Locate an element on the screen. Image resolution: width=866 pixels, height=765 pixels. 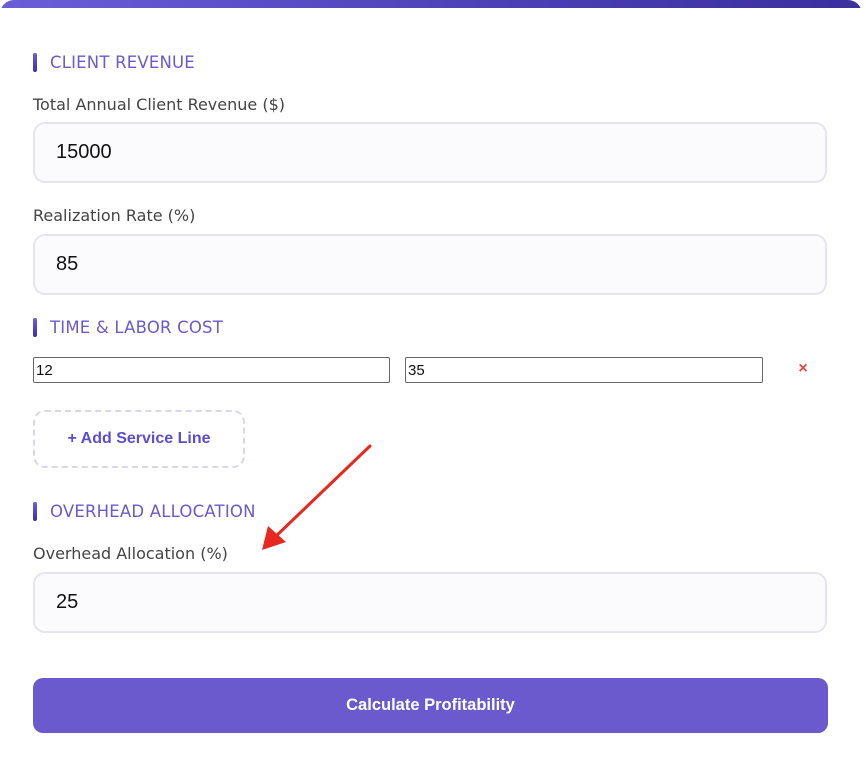
revenue-input: 15000 is located at coordinates (430, 152).